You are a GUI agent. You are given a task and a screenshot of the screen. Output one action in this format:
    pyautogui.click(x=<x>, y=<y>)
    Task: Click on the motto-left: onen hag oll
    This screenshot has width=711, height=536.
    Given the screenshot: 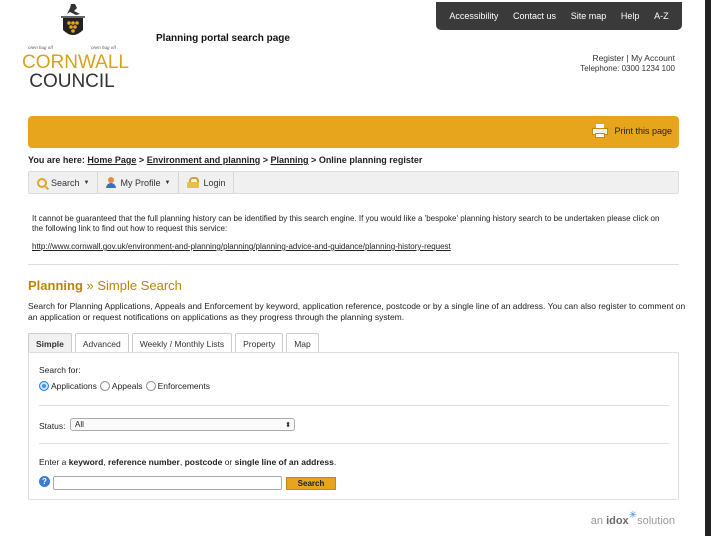 What is the action you would take?
    pyautogui.click(x=40, y=48)
    